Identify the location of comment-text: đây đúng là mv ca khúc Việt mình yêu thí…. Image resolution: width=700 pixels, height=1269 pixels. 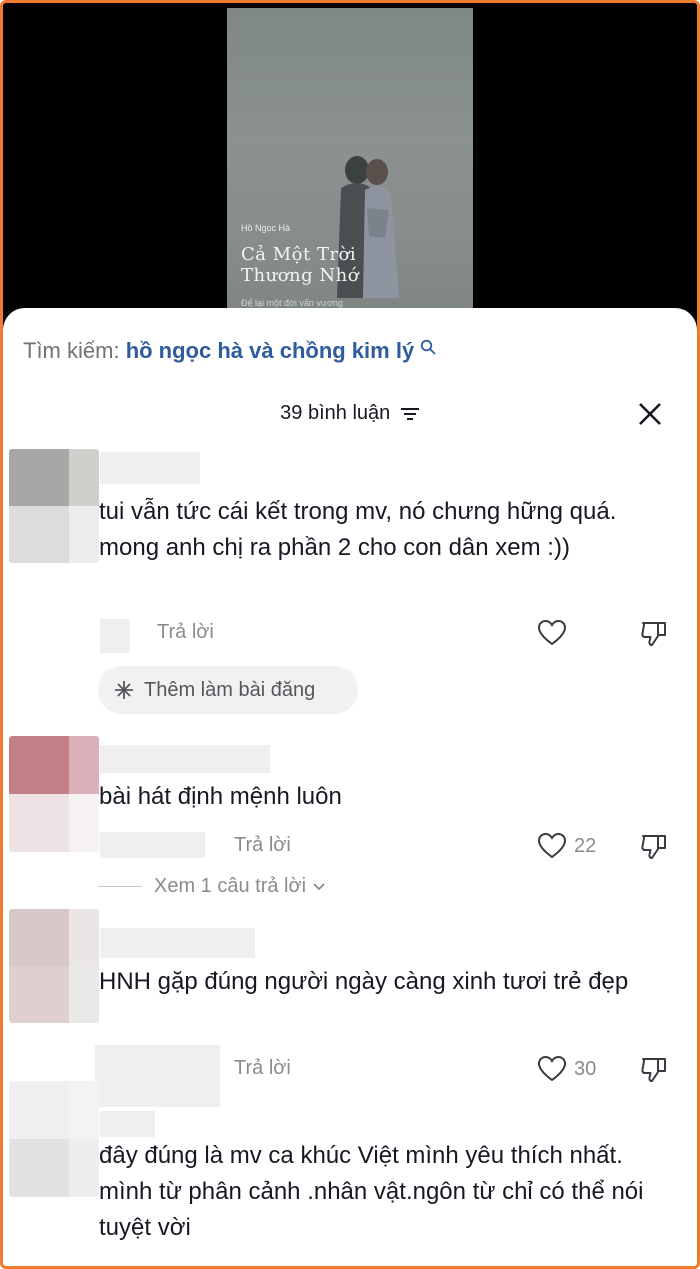
(371, 1191).